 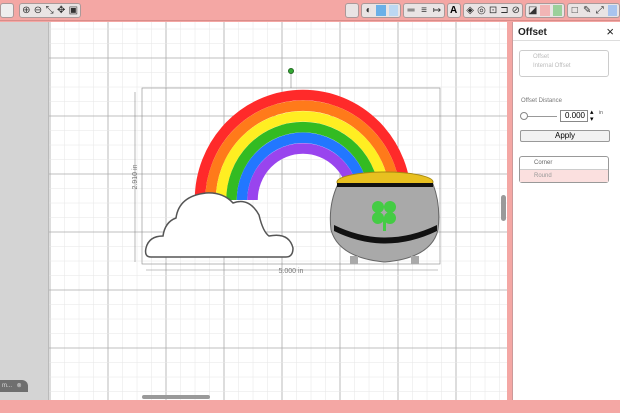 I want to click on offset-icon: ⊐, so click(x=504, y=10).